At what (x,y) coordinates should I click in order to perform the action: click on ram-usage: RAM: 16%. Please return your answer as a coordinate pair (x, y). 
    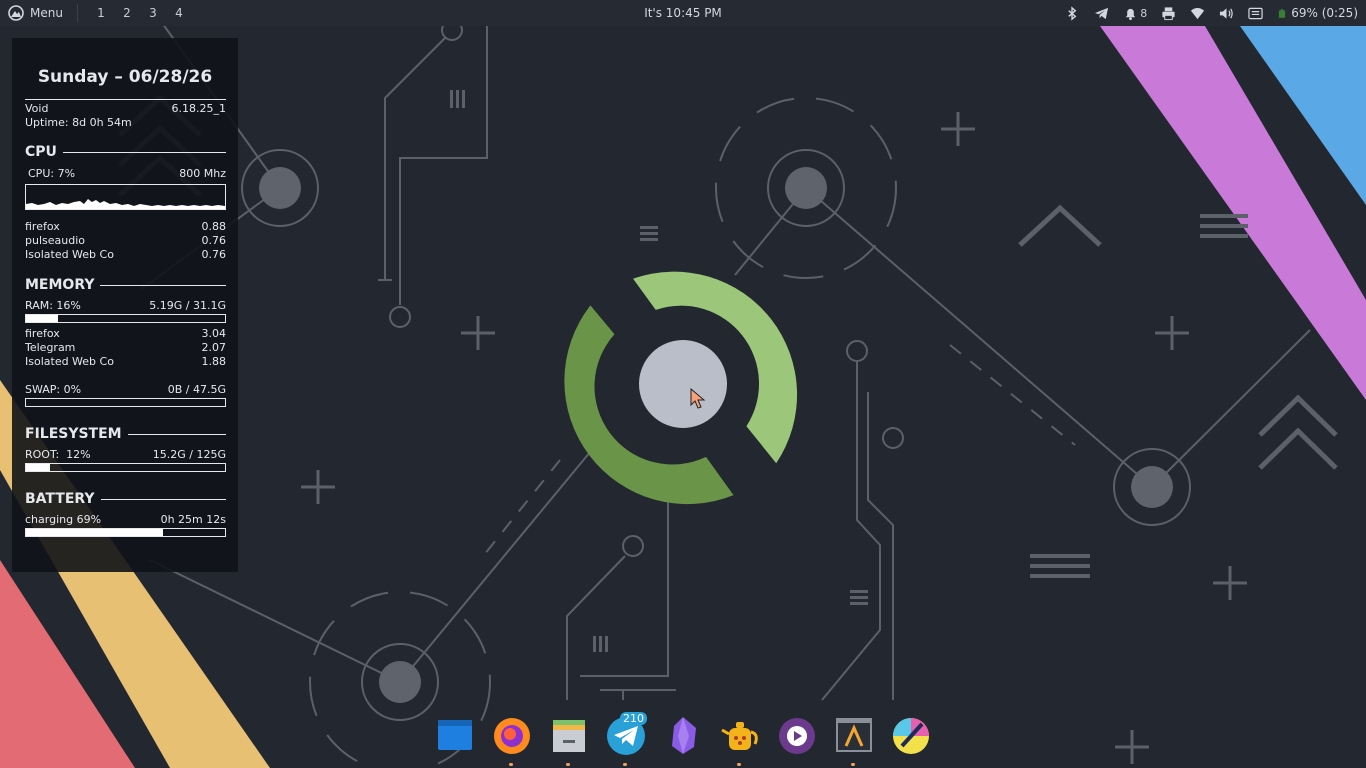
    Looking at the image, I should click on (53, 305).